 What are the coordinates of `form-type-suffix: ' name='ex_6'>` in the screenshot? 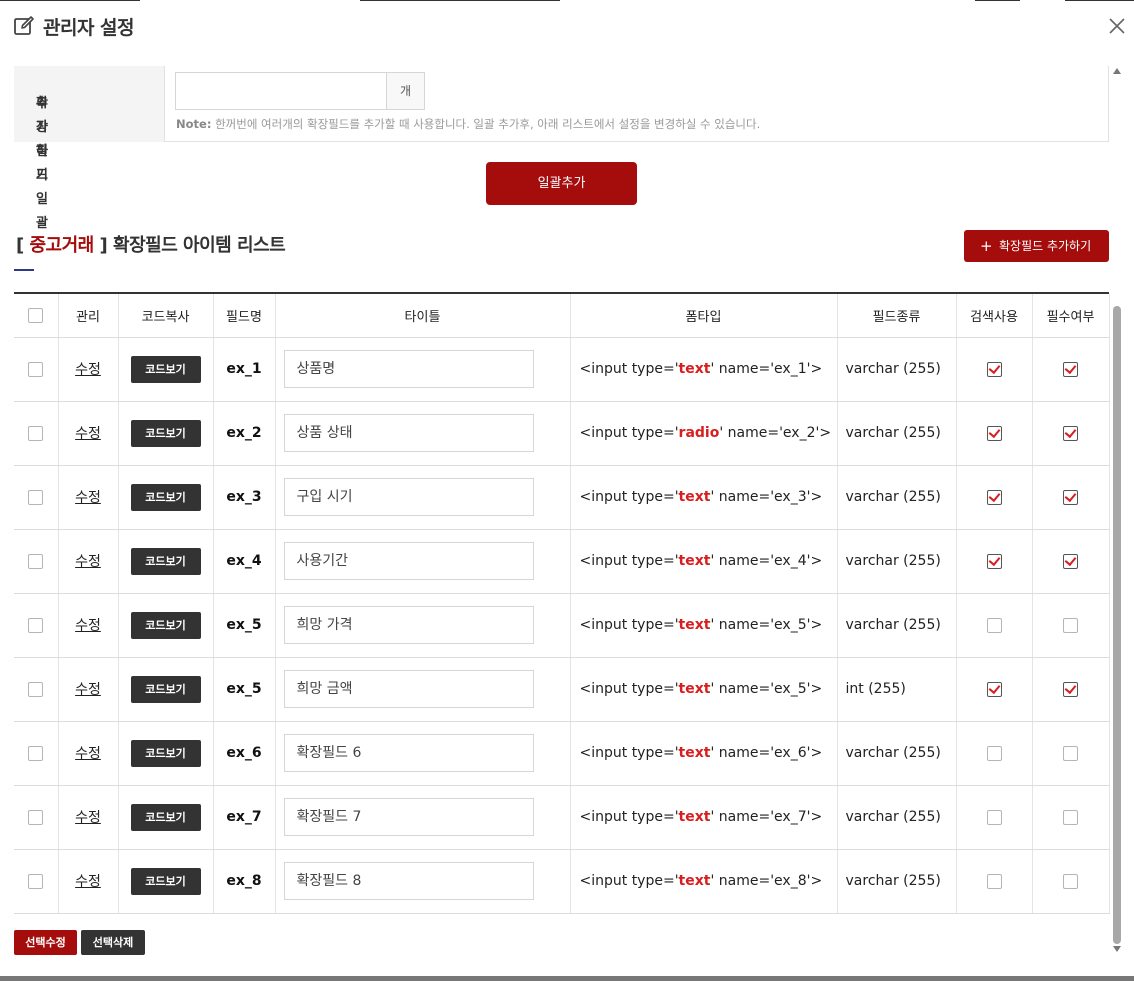 It's located at (766, 753).